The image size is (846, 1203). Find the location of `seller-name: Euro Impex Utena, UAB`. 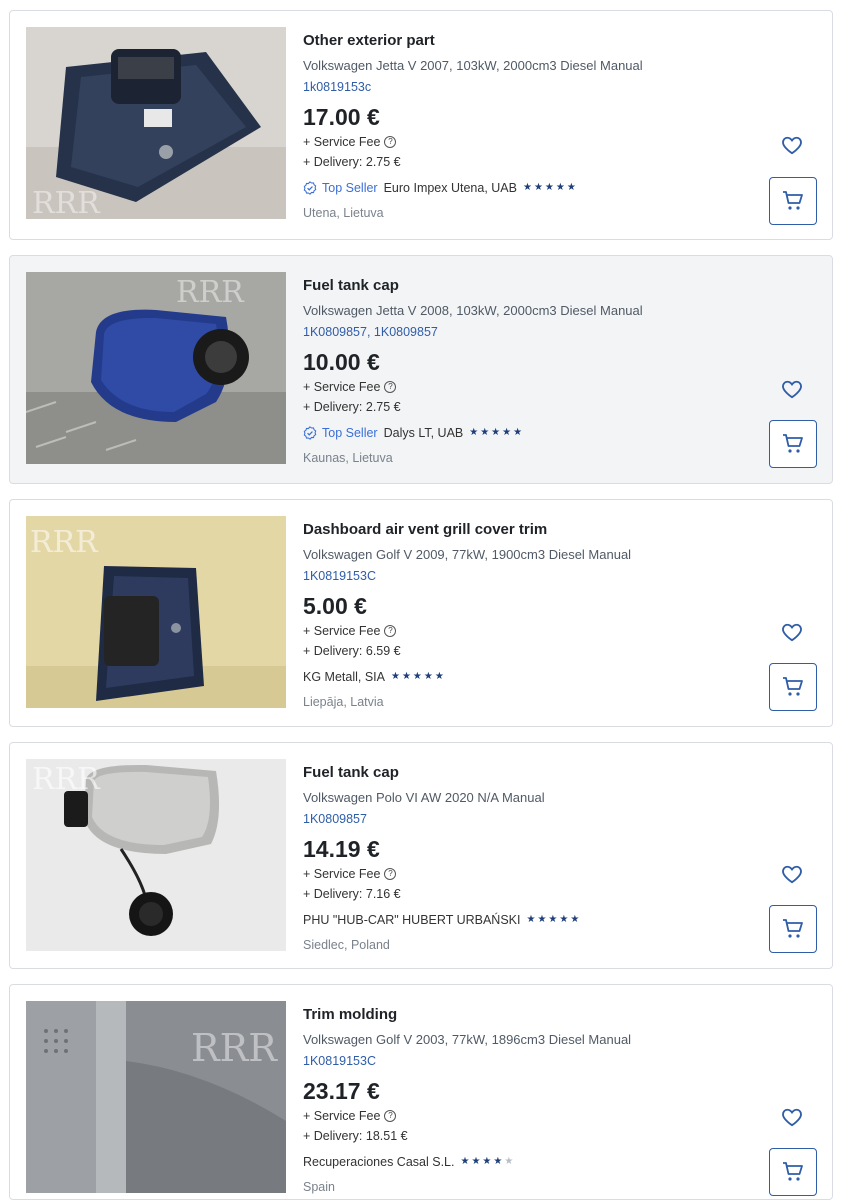

seller-name: Euro Impex Utena, UAB is located at coordinates (450, 188).